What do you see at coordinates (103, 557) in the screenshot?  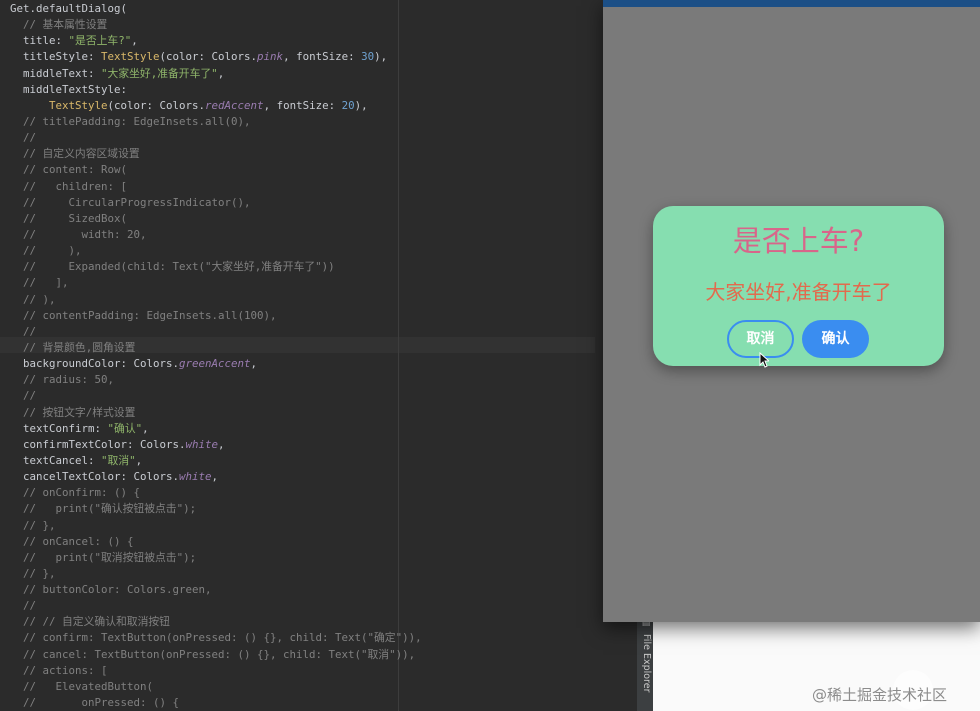 I see `code-token: // print("取消按钮被点击");` at bounding box center [103, 557].